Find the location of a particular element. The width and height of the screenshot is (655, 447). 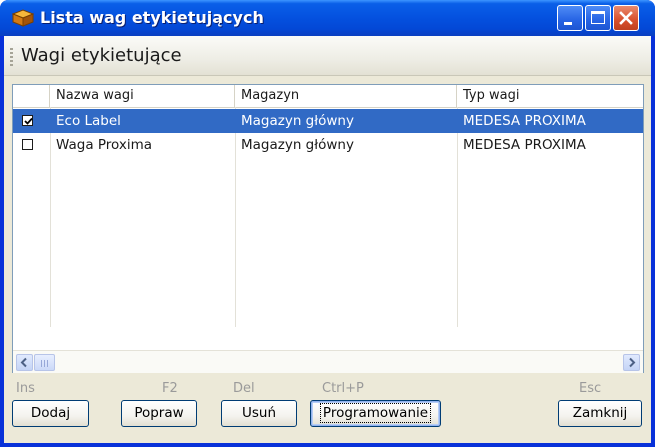

close-button: Zamknij is located at coordinates (600, 413).